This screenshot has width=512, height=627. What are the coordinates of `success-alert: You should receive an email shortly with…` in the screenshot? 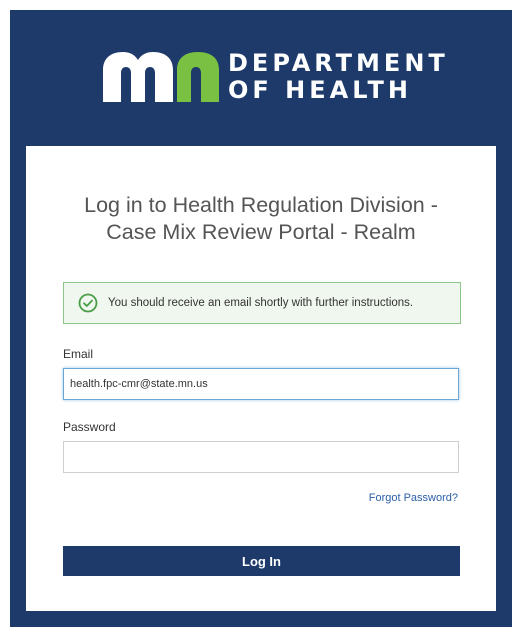 It's located at (262, 303).